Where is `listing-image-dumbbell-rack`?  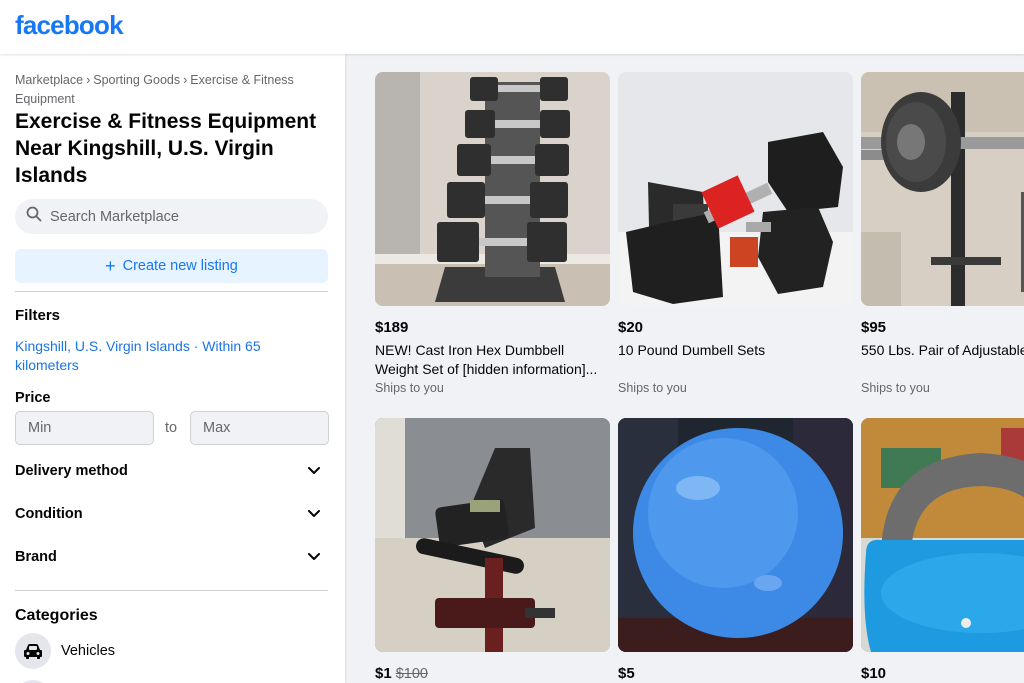
listing-image-dumbbell-rack is located at coordinates (492, 189).